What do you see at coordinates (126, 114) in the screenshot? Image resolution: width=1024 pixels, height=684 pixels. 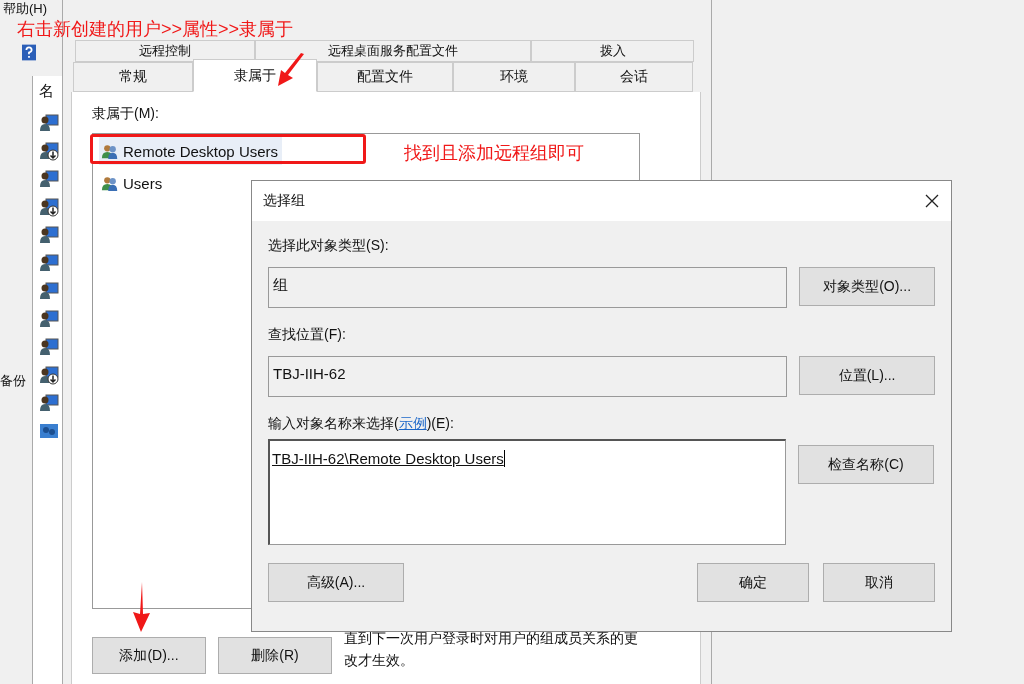 I see `member-of-label: 隶属于(M):` at bounding box center [126, 114].